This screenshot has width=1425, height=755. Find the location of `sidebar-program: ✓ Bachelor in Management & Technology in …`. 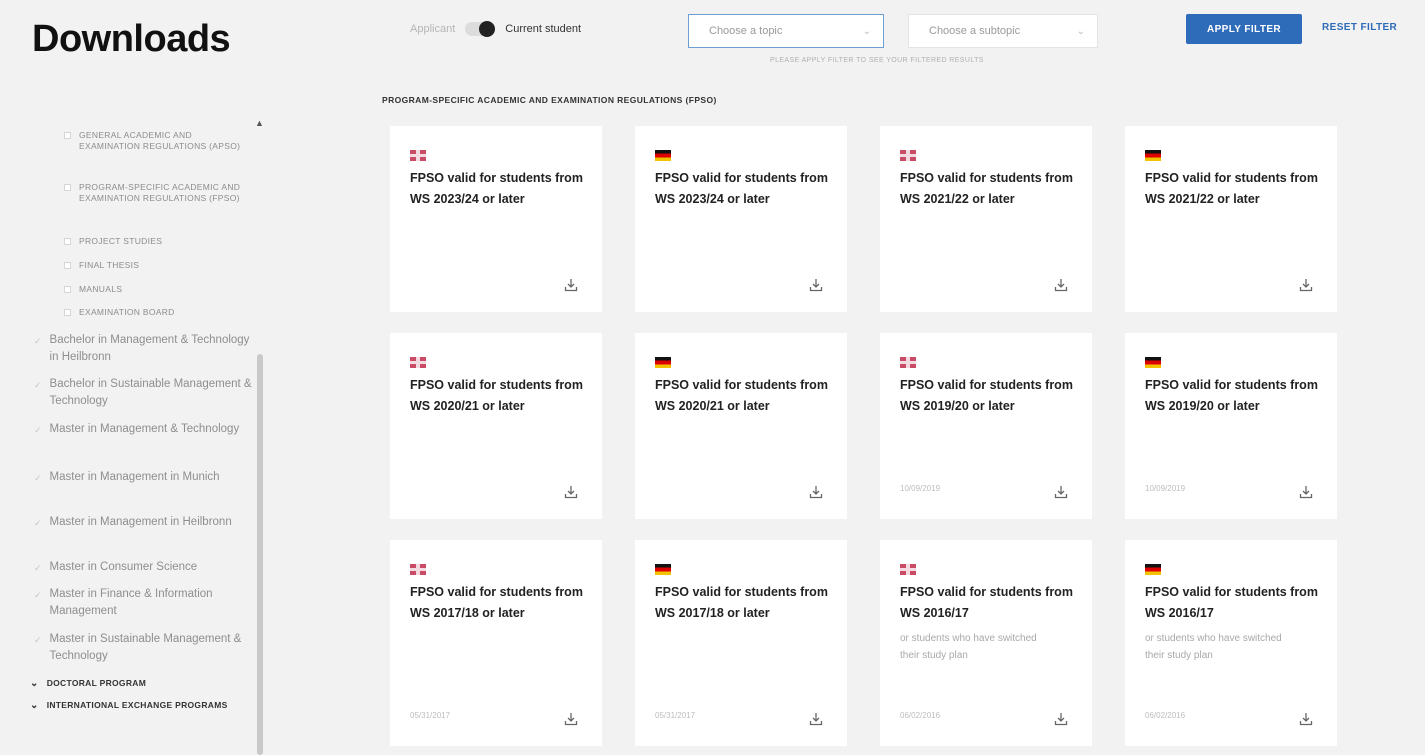

sidebar-program: ✓ Bachelor in Management & Technology in … is located at coordinates (144, 349).